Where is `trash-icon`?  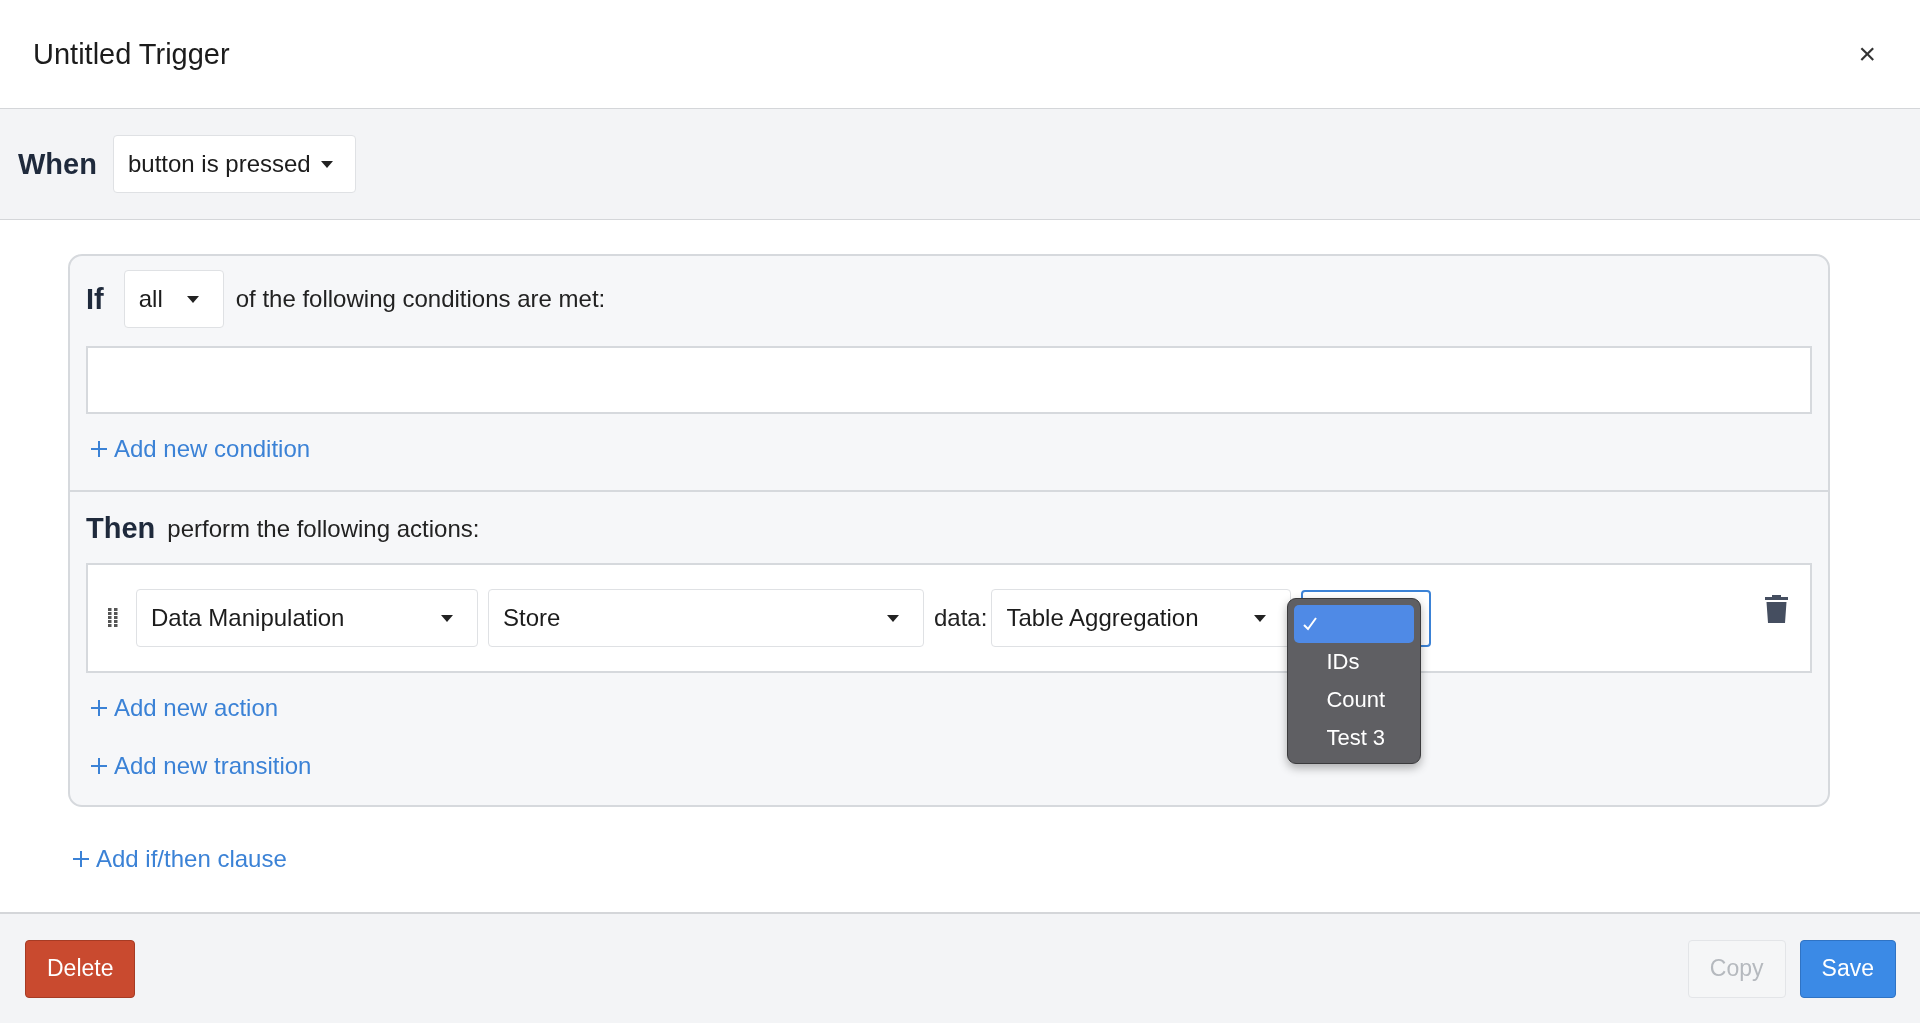 trash-icon is located at coordinates (1776, 609).